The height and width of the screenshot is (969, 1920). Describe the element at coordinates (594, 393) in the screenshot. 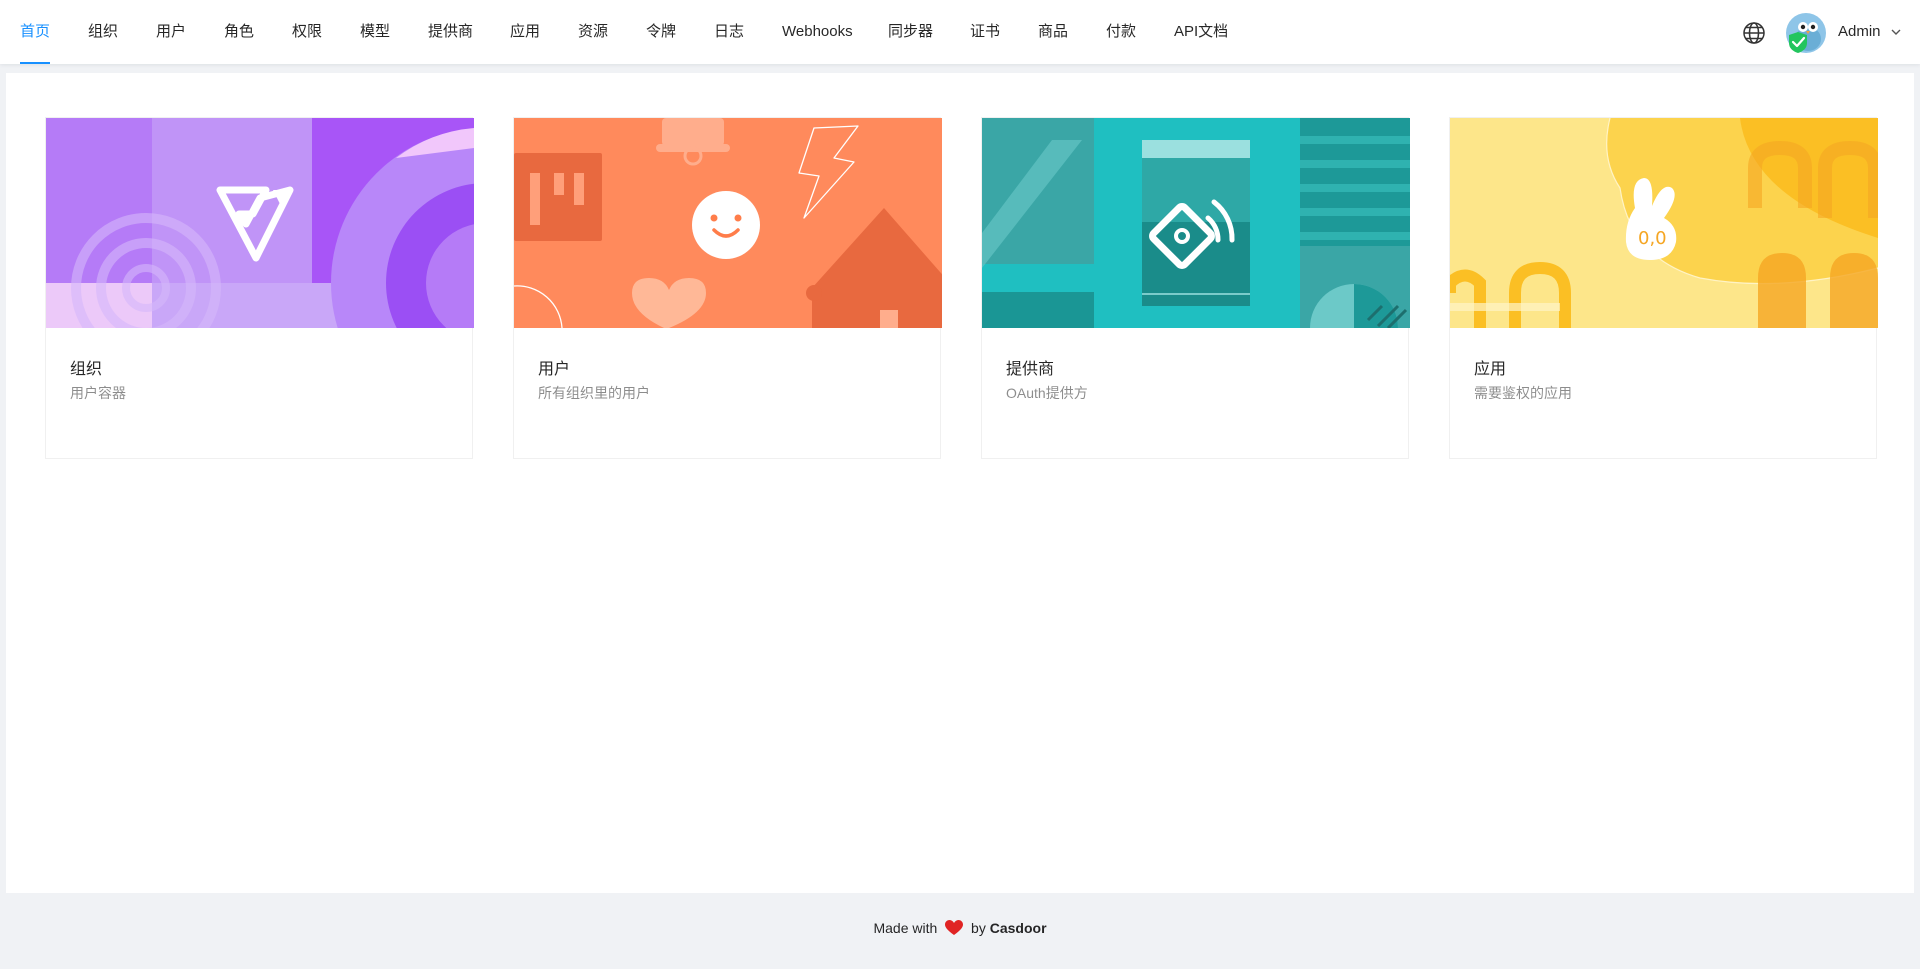

I see `card-description: 所有组织里的用户` at that location.